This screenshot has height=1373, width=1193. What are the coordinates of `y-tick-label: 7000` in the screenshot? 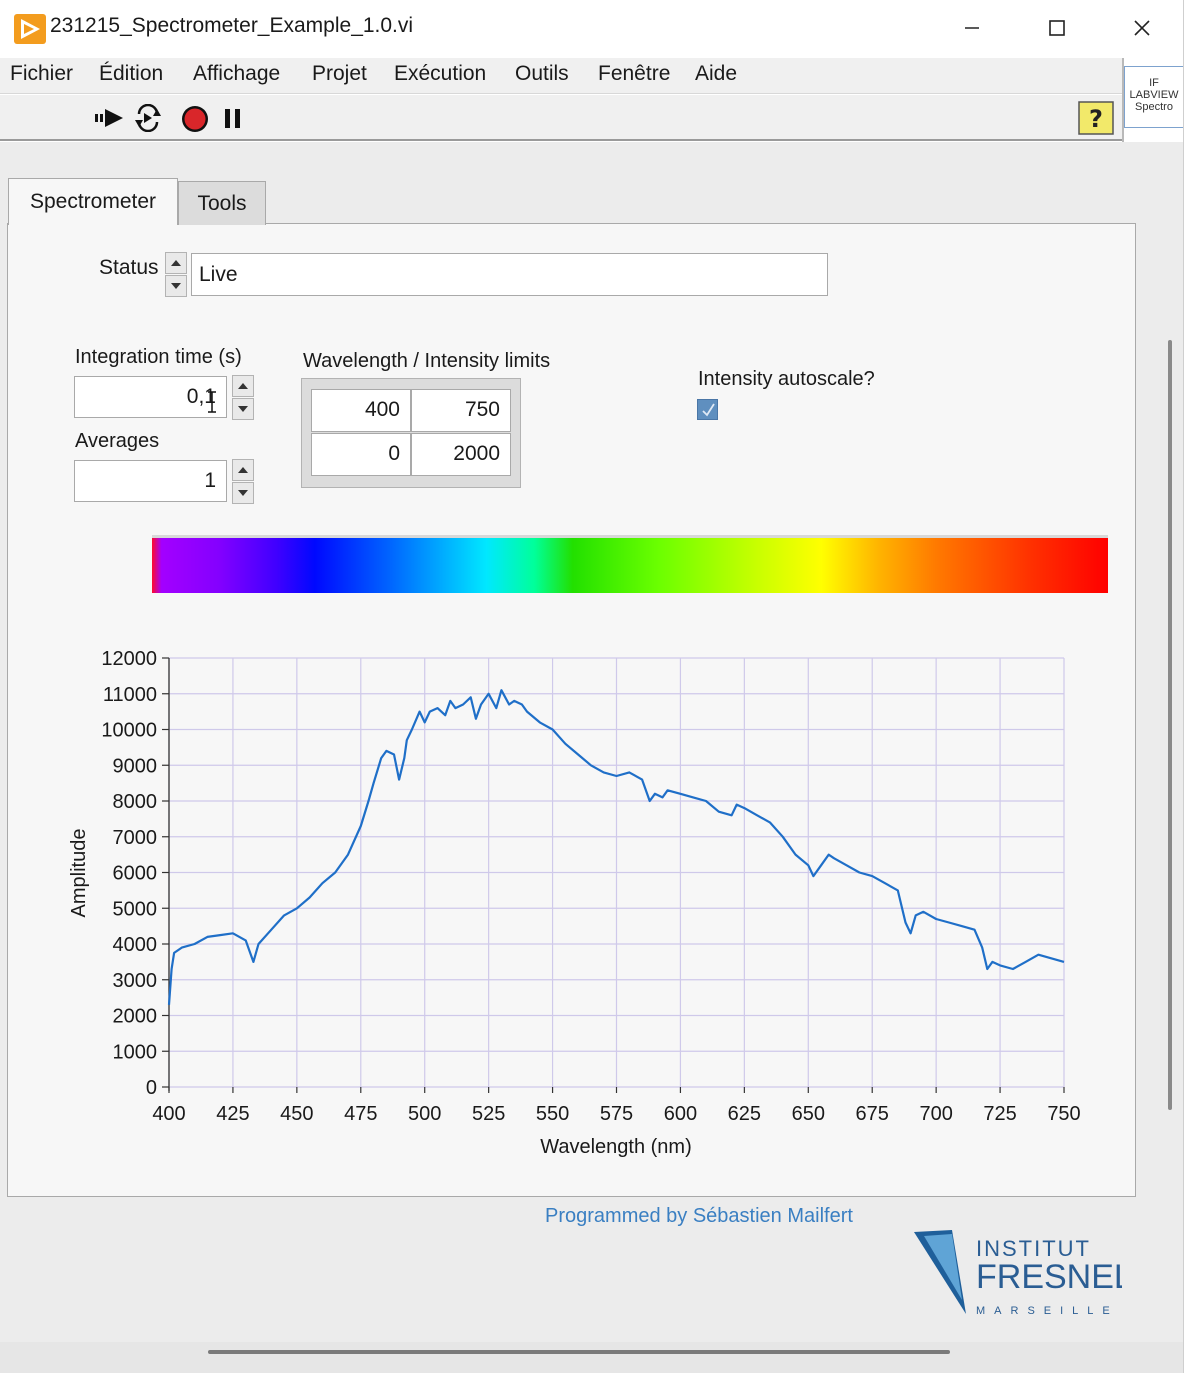 It's located at (135, 838).